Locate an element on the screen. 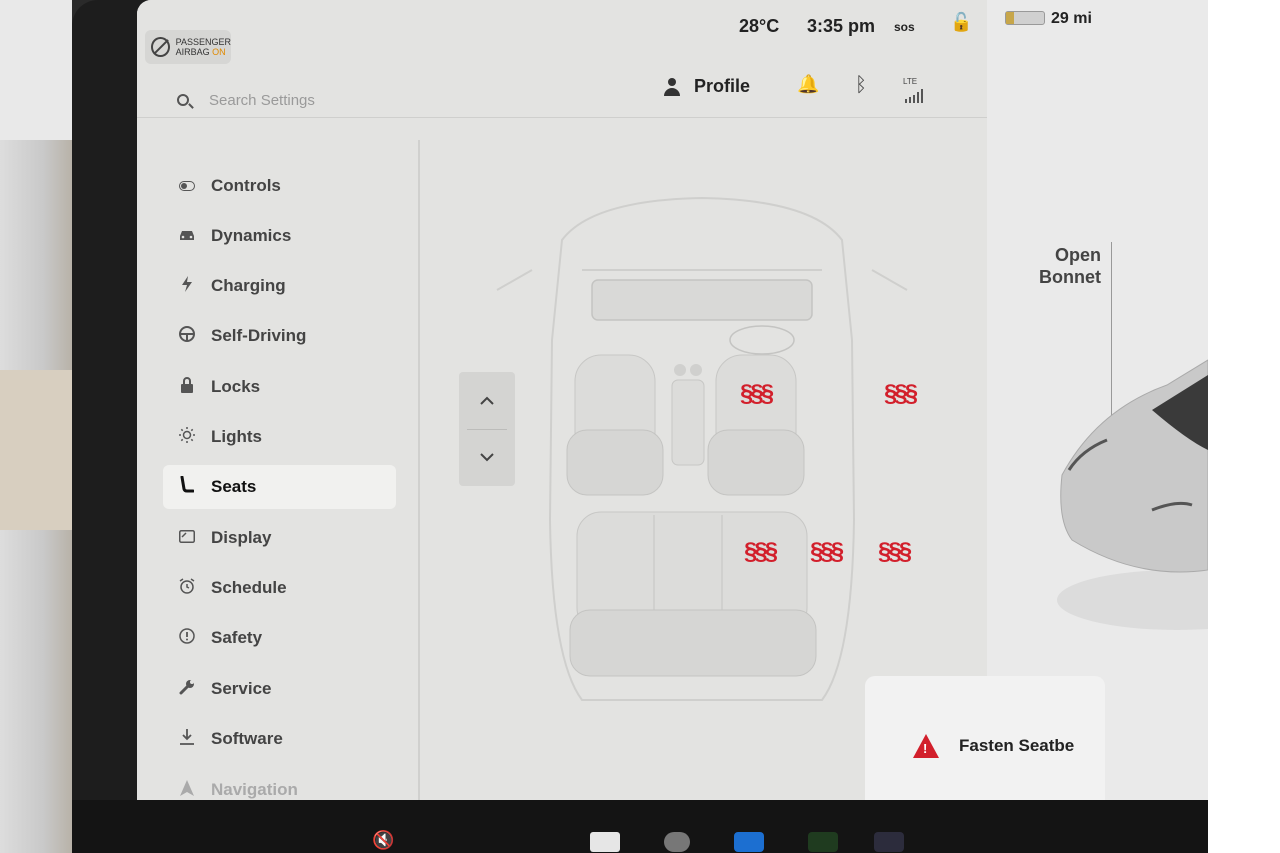  battery-icon is located at coordinates (1025, 18).